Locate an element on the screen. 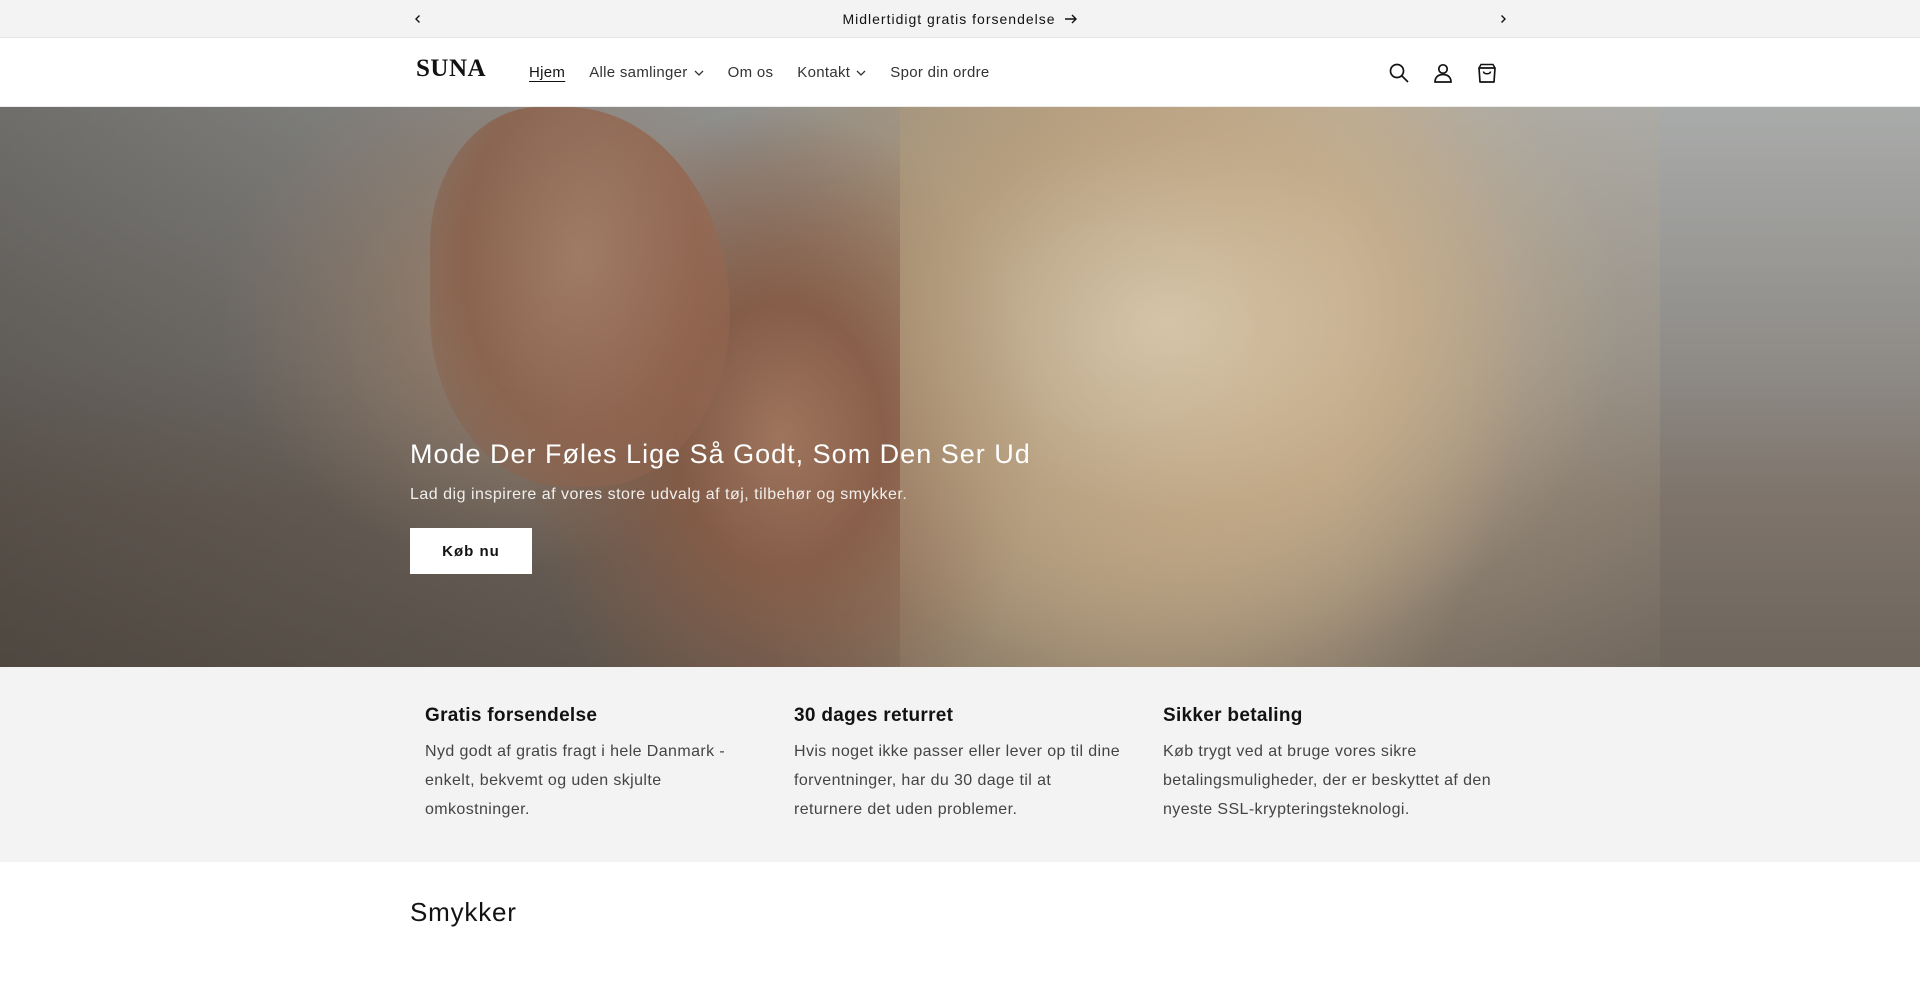 This screenshot has width=1920, height=993. nav-item-track-order: Spor din ordre is located at coordinates (939, 72).